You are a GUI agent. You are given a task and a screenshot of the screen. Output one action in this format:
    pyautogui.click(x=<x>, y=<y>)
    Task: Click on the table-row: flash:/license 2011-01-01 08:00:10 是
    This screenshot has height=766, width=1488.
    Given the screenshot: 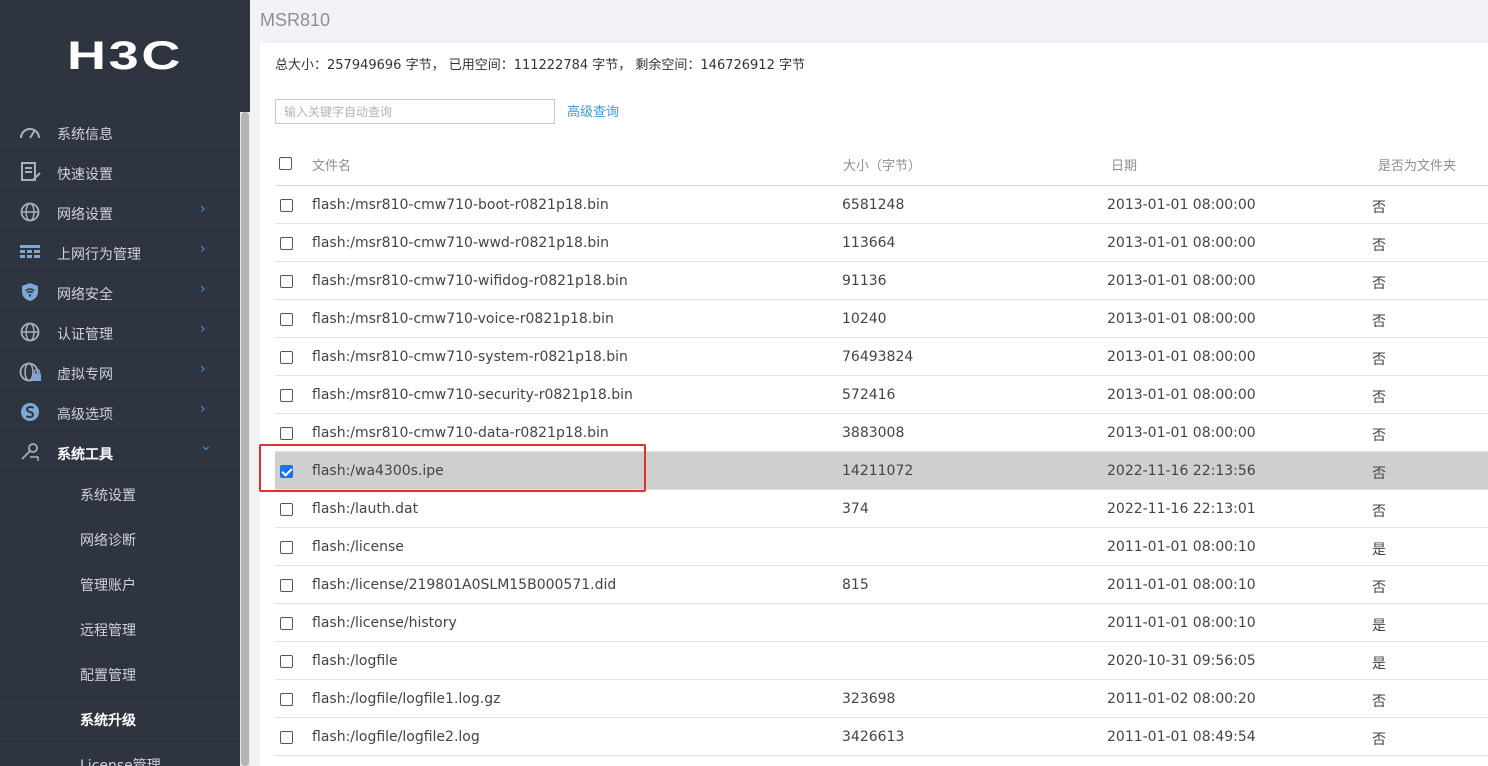 What is the action you would take?
    pyautogui.click(x=881, y=547)
    